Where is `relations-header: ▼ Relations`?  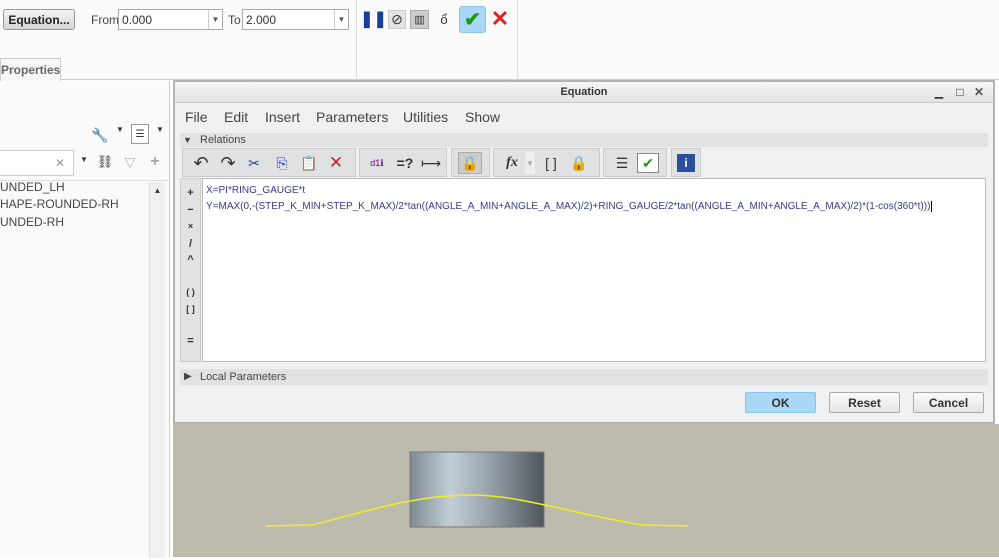
relations-header: ▼ Relations is located at coordinates (584, 140).